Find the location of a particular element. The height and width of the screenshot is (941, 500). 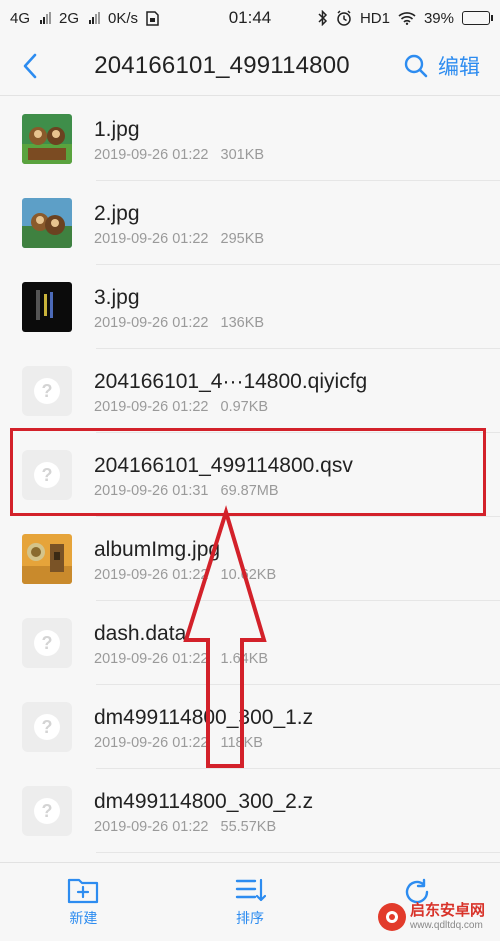

list-item: 3.jpg 2019-09-26 01:22 136KB is located at coordinates (250, 307).